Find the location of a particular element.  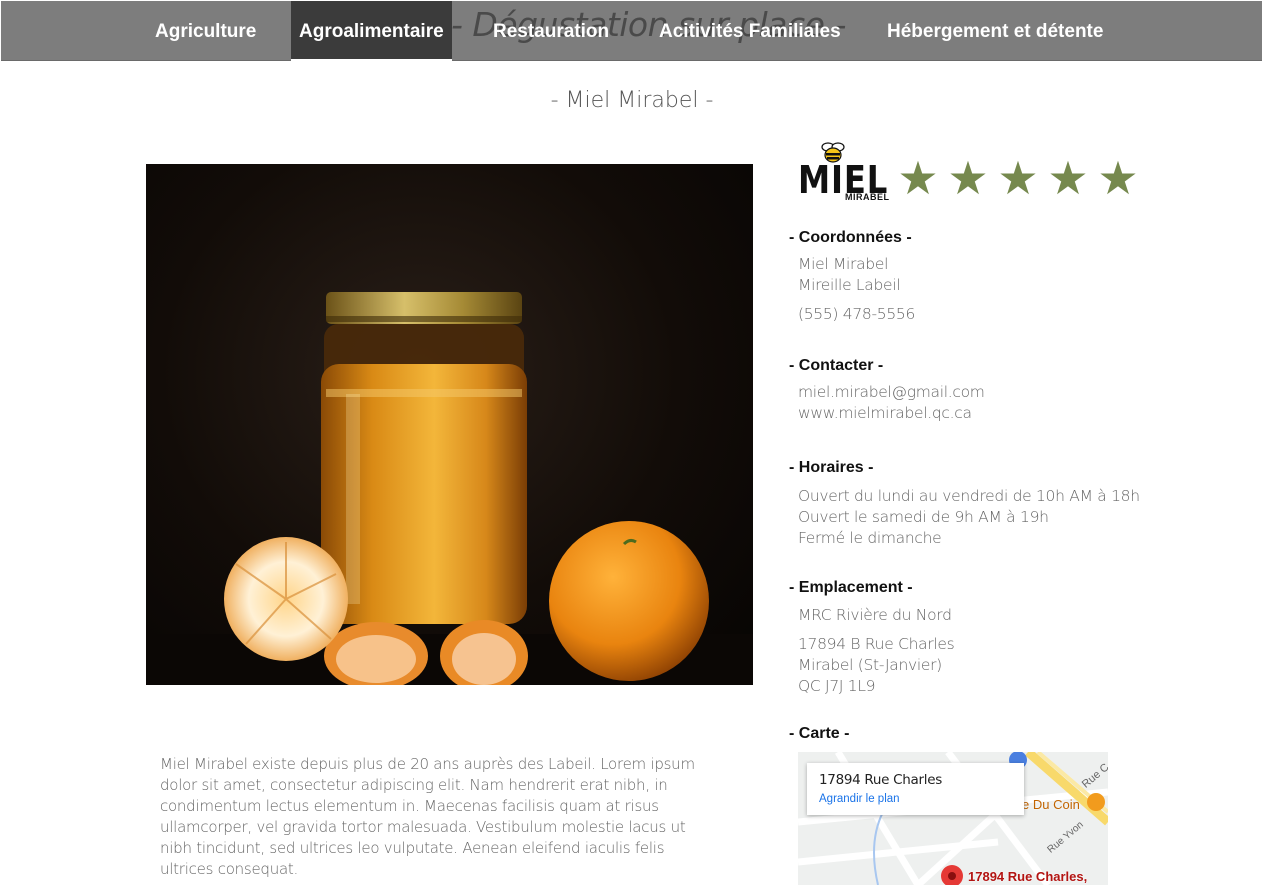

map-info-card: 17894 Rue Charles Agrandir le plan is located at coordinates (915, 789).